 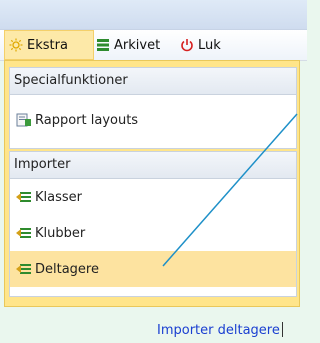 I want to click on klubber-label: Klubber, so click(x=60, y=233).